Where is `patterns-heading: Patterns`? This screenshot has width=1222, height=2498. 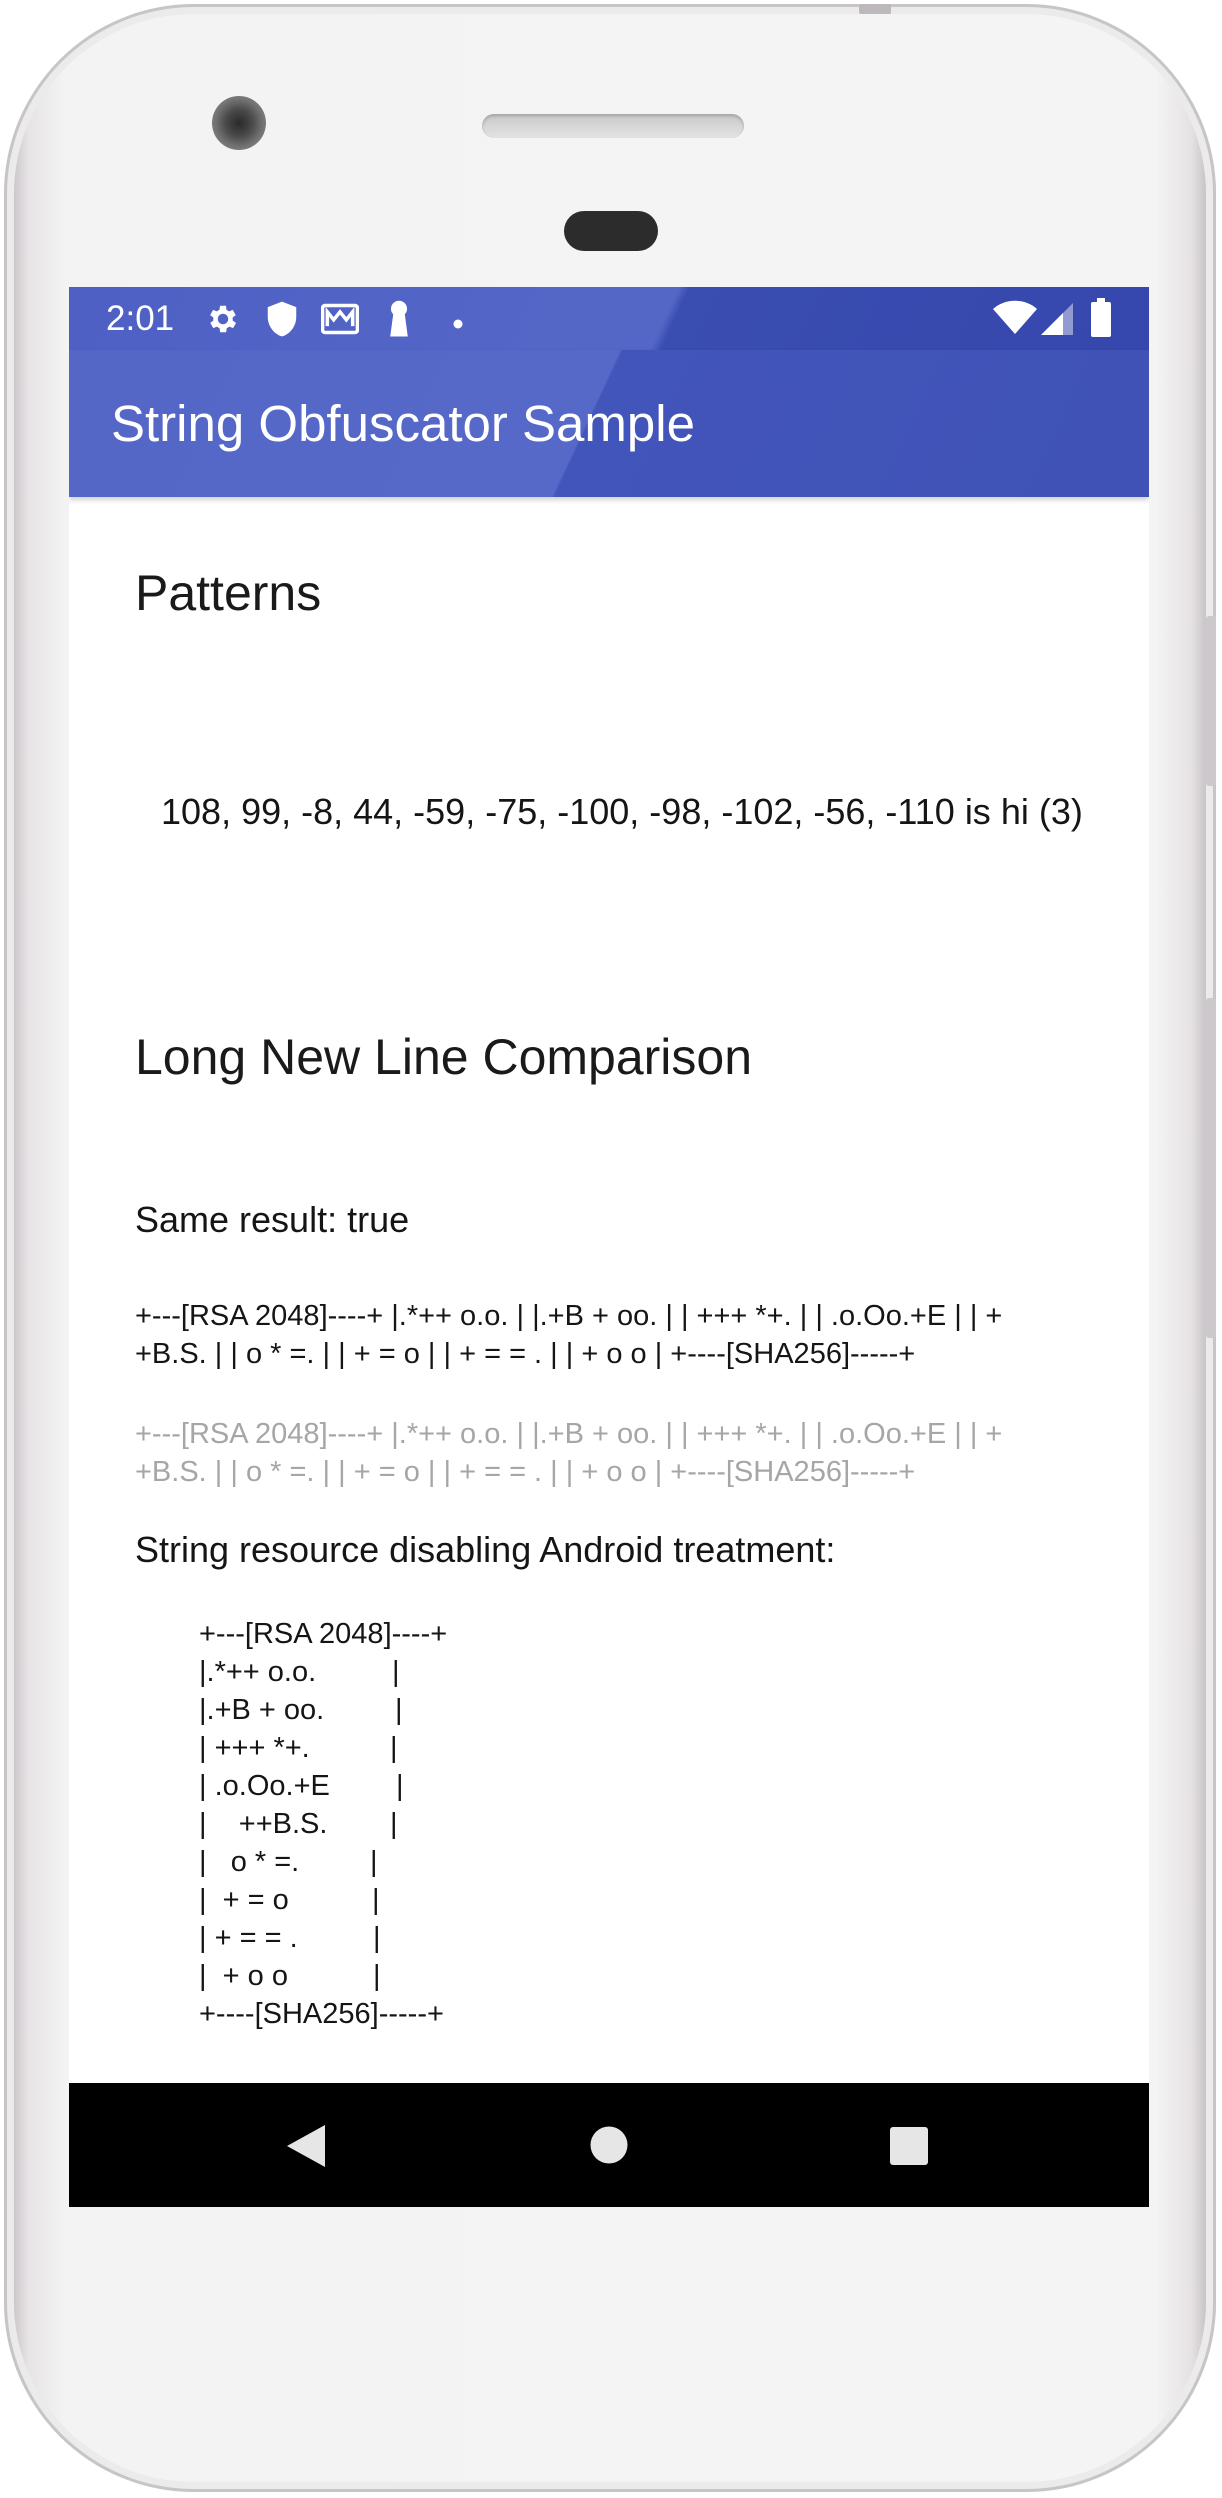 patterns-heading: Patterns is located at coordinates (228, 593).